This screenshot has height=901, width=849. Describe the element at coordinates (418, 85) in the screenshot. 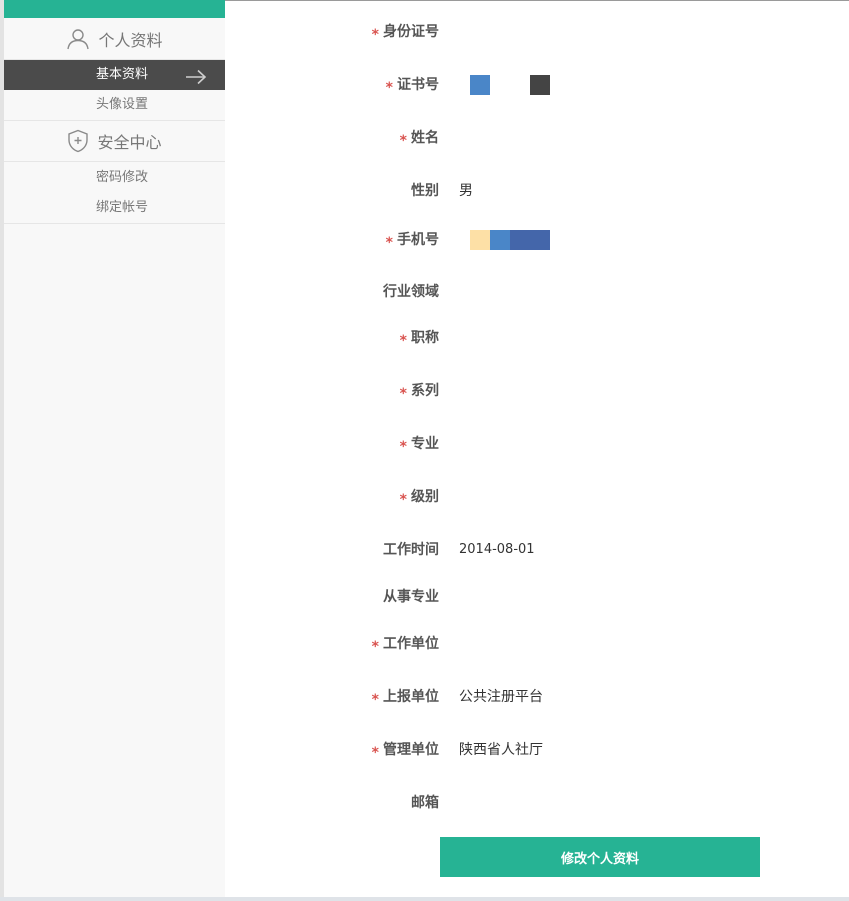

I see `field-label: 证书号` at that location.